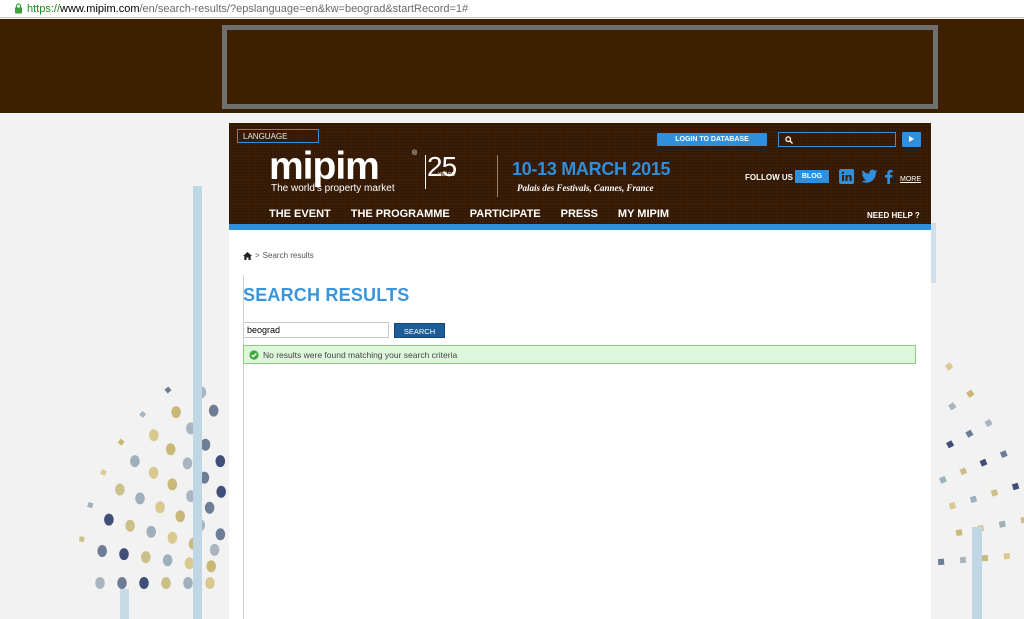 This screenshot has height=619, width=1024. What do you see at coordinates (324, 167) in the screenshot?
I see `mipim-logo: mipim` at bounding box center [324, 167].